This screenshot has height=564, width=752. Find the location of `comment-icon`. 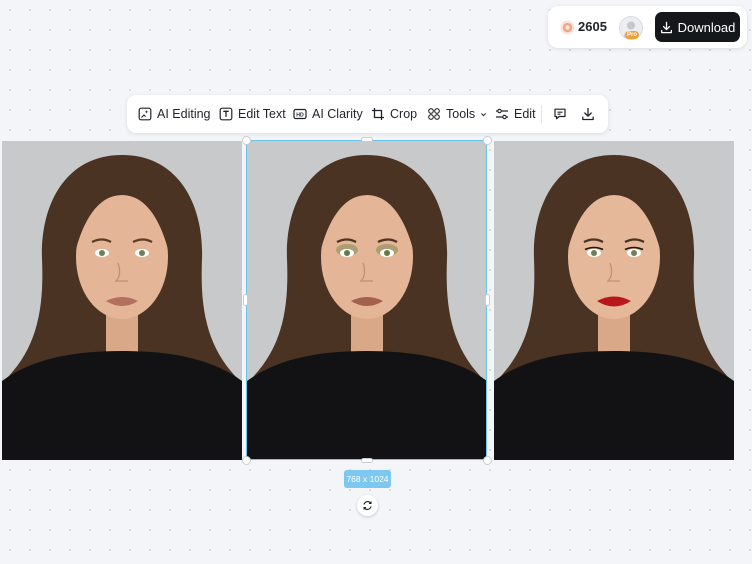

comment-icon is located at coordinates (560, 114).